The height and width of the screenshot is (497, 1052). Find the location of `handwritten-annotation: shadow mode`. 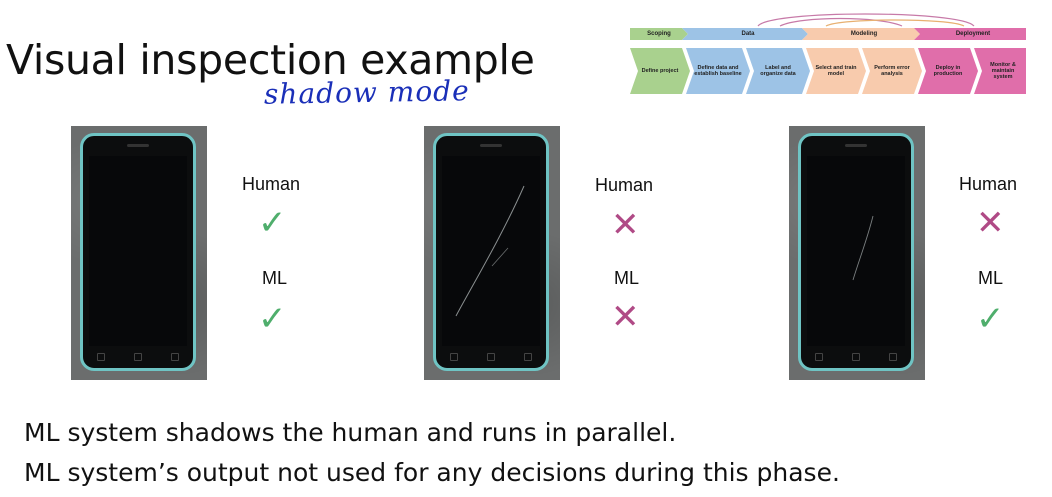

handwritten-annotation: shadow mode is located at coordinates (366, 92).